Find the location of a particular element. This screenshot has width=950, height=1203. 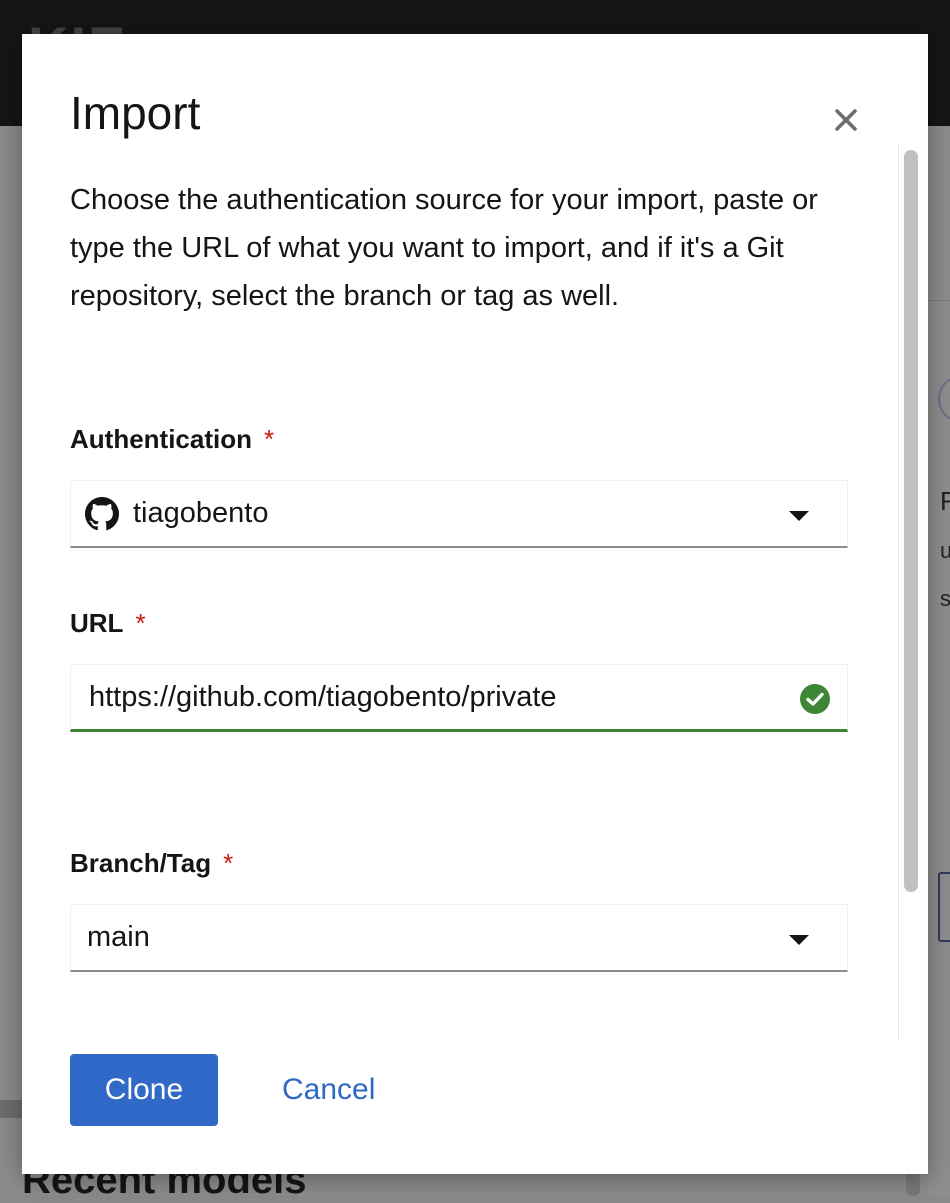

app-card is located at coordinates (944, 907).